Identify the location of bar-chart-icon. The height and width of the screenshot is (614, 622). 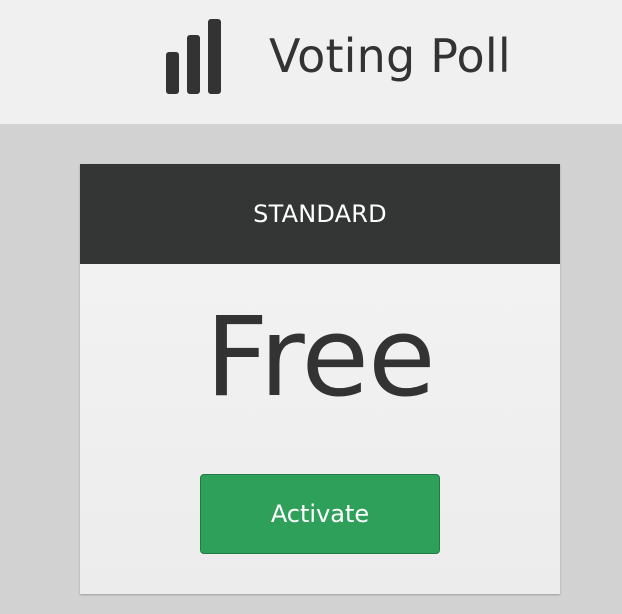
(193, 56).